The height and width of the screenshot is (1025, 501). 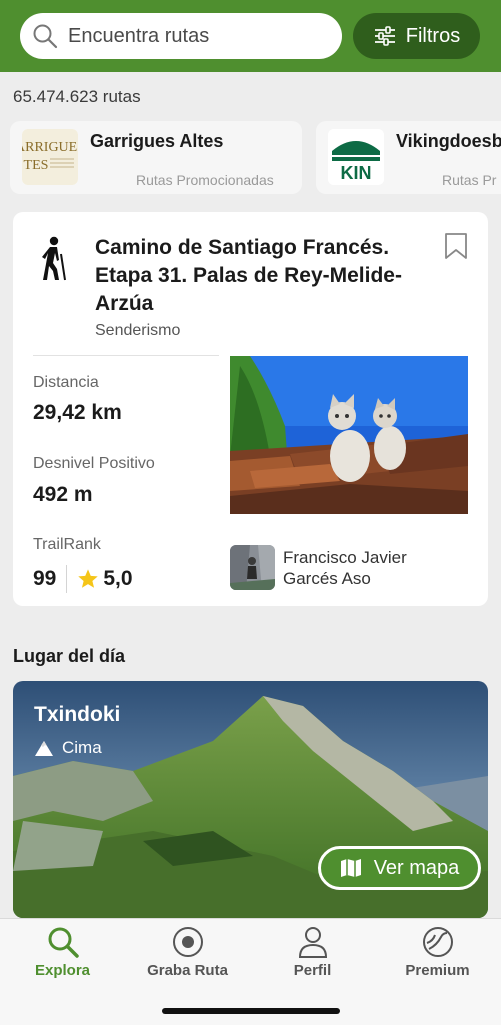 I want to click on place-type: Cima, so click(x=68, y=748).